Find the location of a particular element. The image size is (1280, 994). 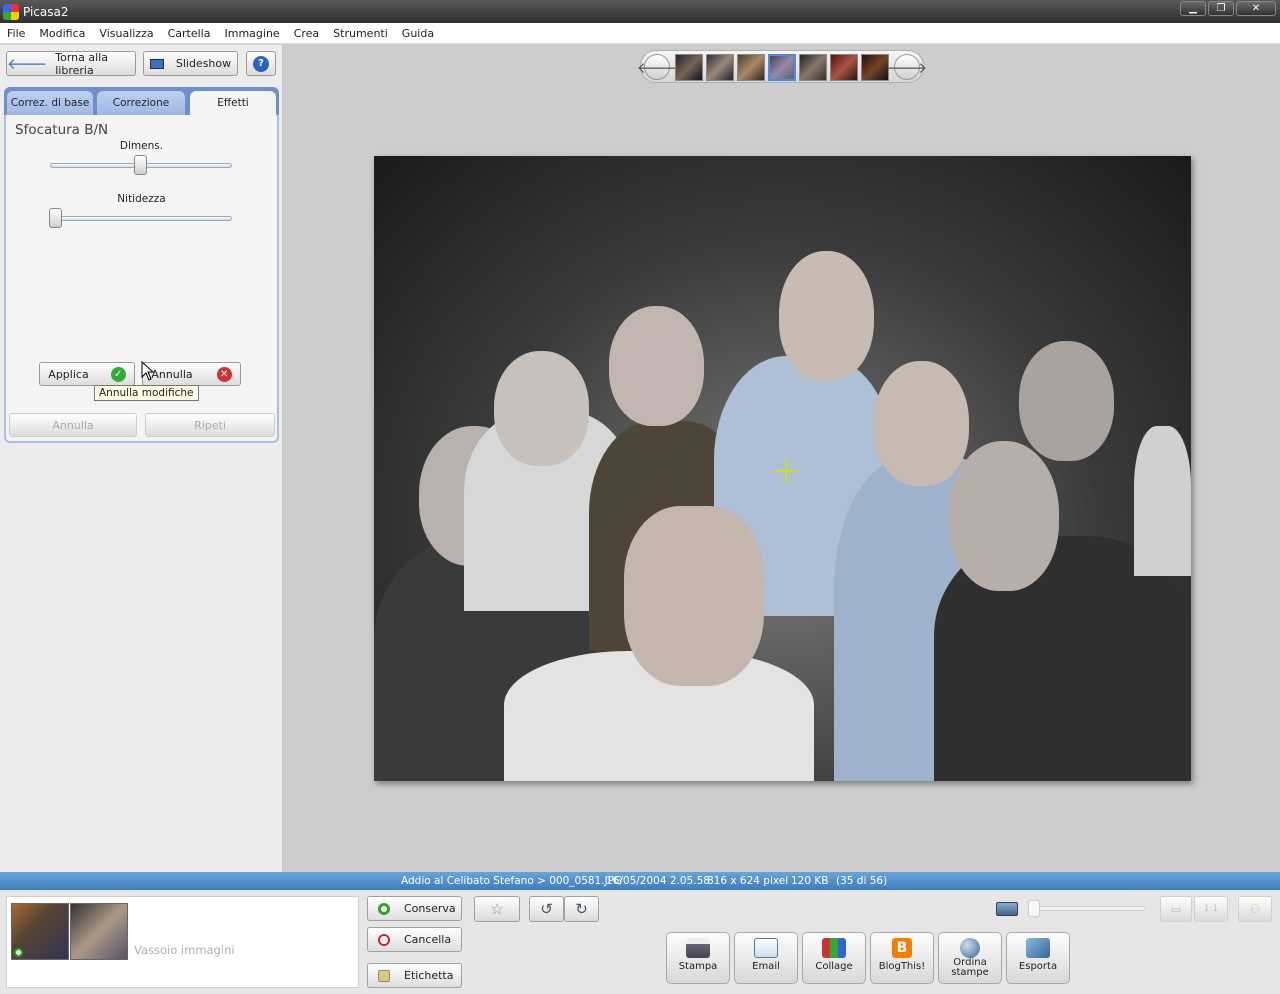

sharpness-label: Nitidezza is located at coordinates (141, 199).